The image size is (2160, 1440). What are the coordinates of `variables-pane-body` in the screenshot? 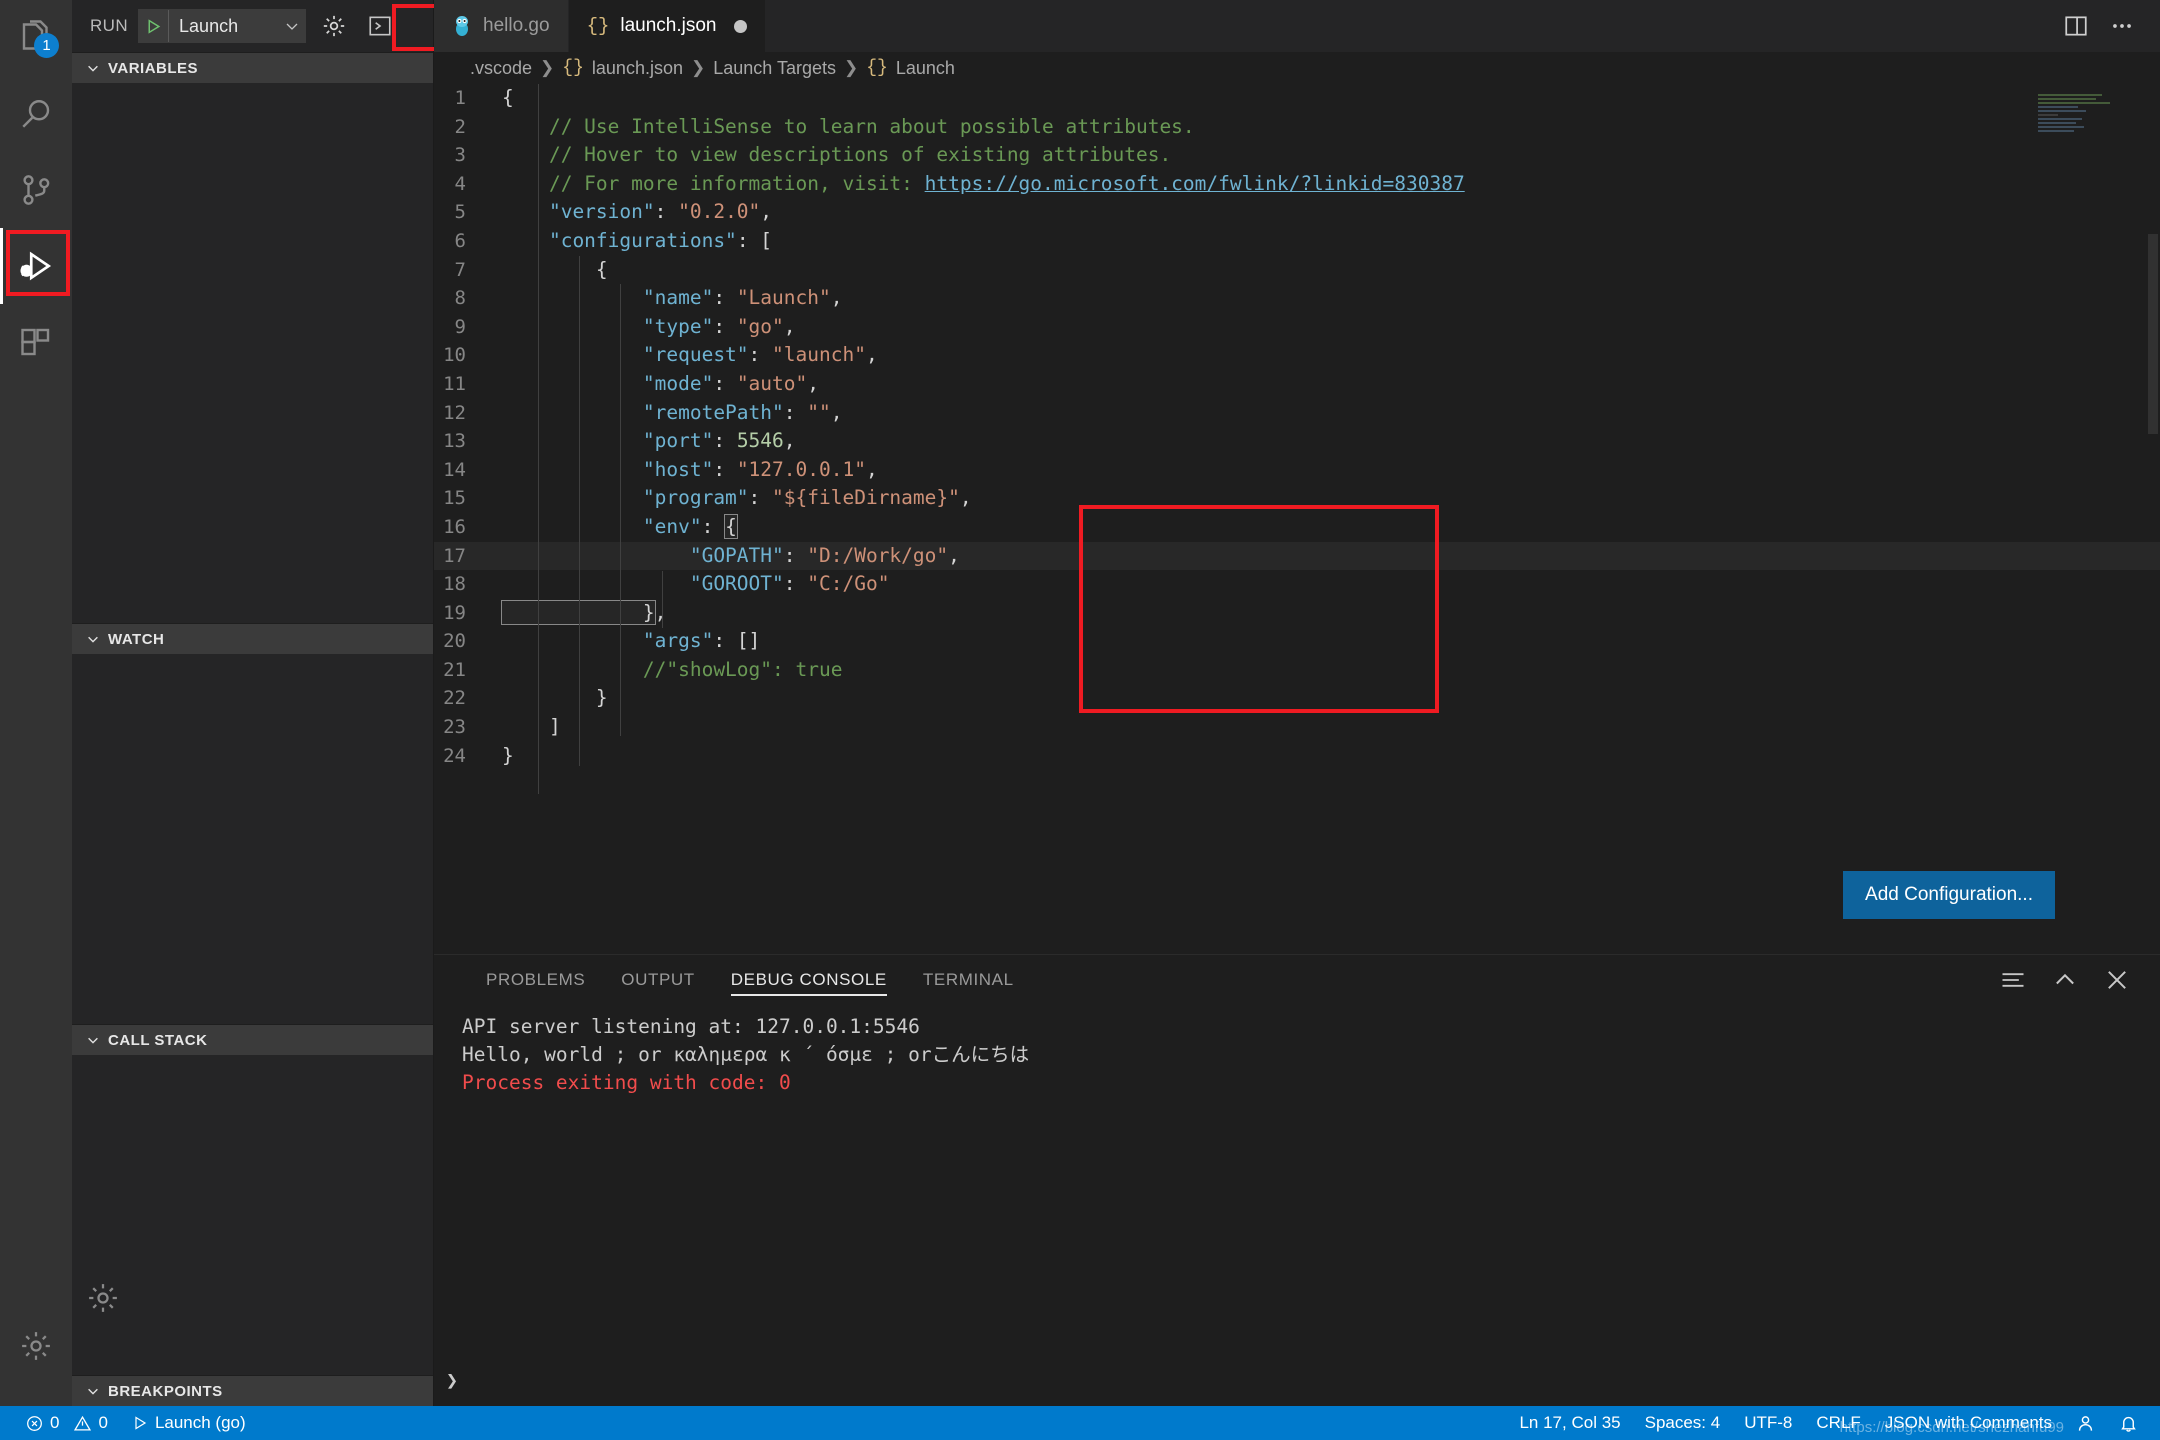 It's located at (252, 353).